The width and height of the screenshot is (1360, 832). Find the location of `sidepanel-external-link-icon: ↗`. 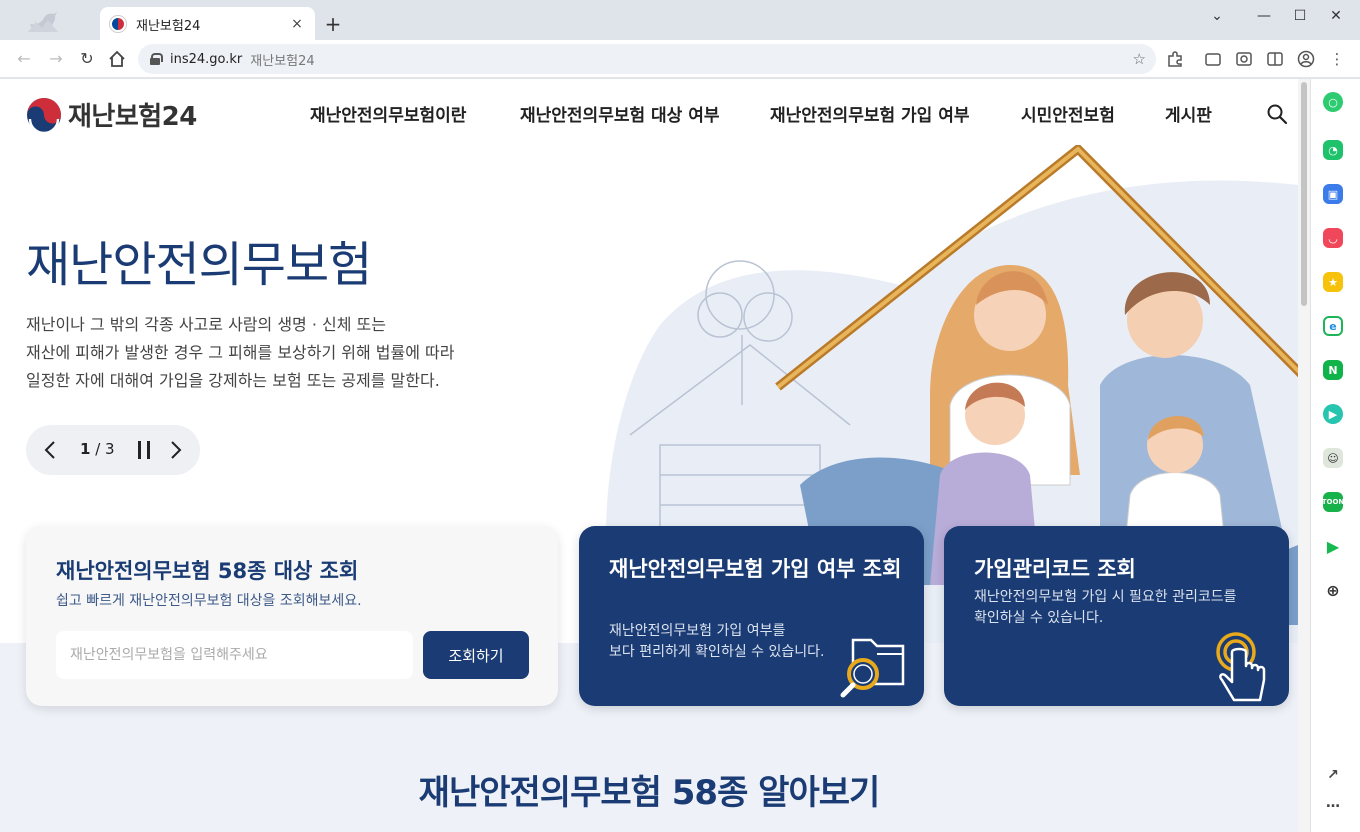

sidepanel-external-link-icon: ↗ is located at coordinates (1333, 775).